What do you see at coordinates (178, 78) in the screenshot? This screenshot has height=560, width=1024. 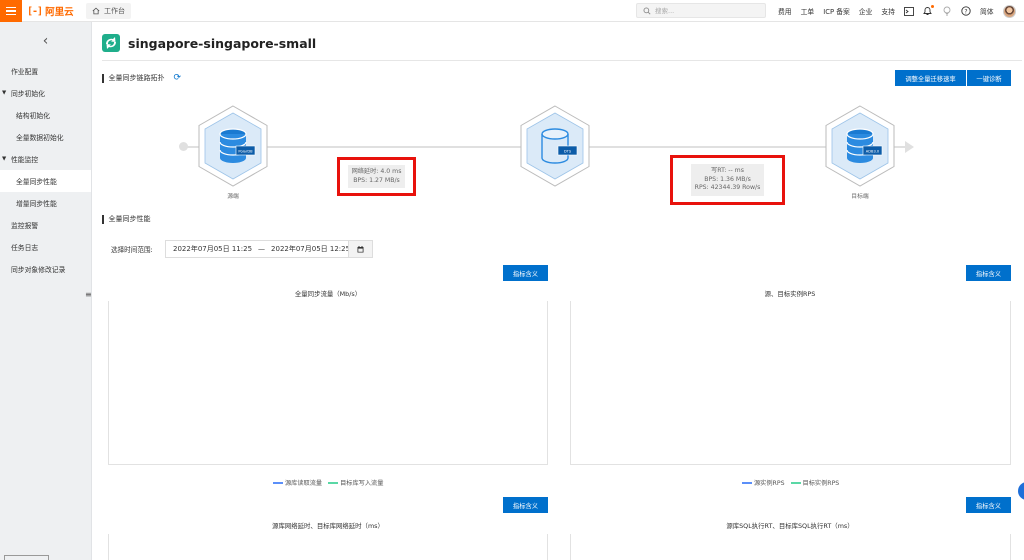 I see `refresh-icon: ⟳` at bounding box center [178, 78].